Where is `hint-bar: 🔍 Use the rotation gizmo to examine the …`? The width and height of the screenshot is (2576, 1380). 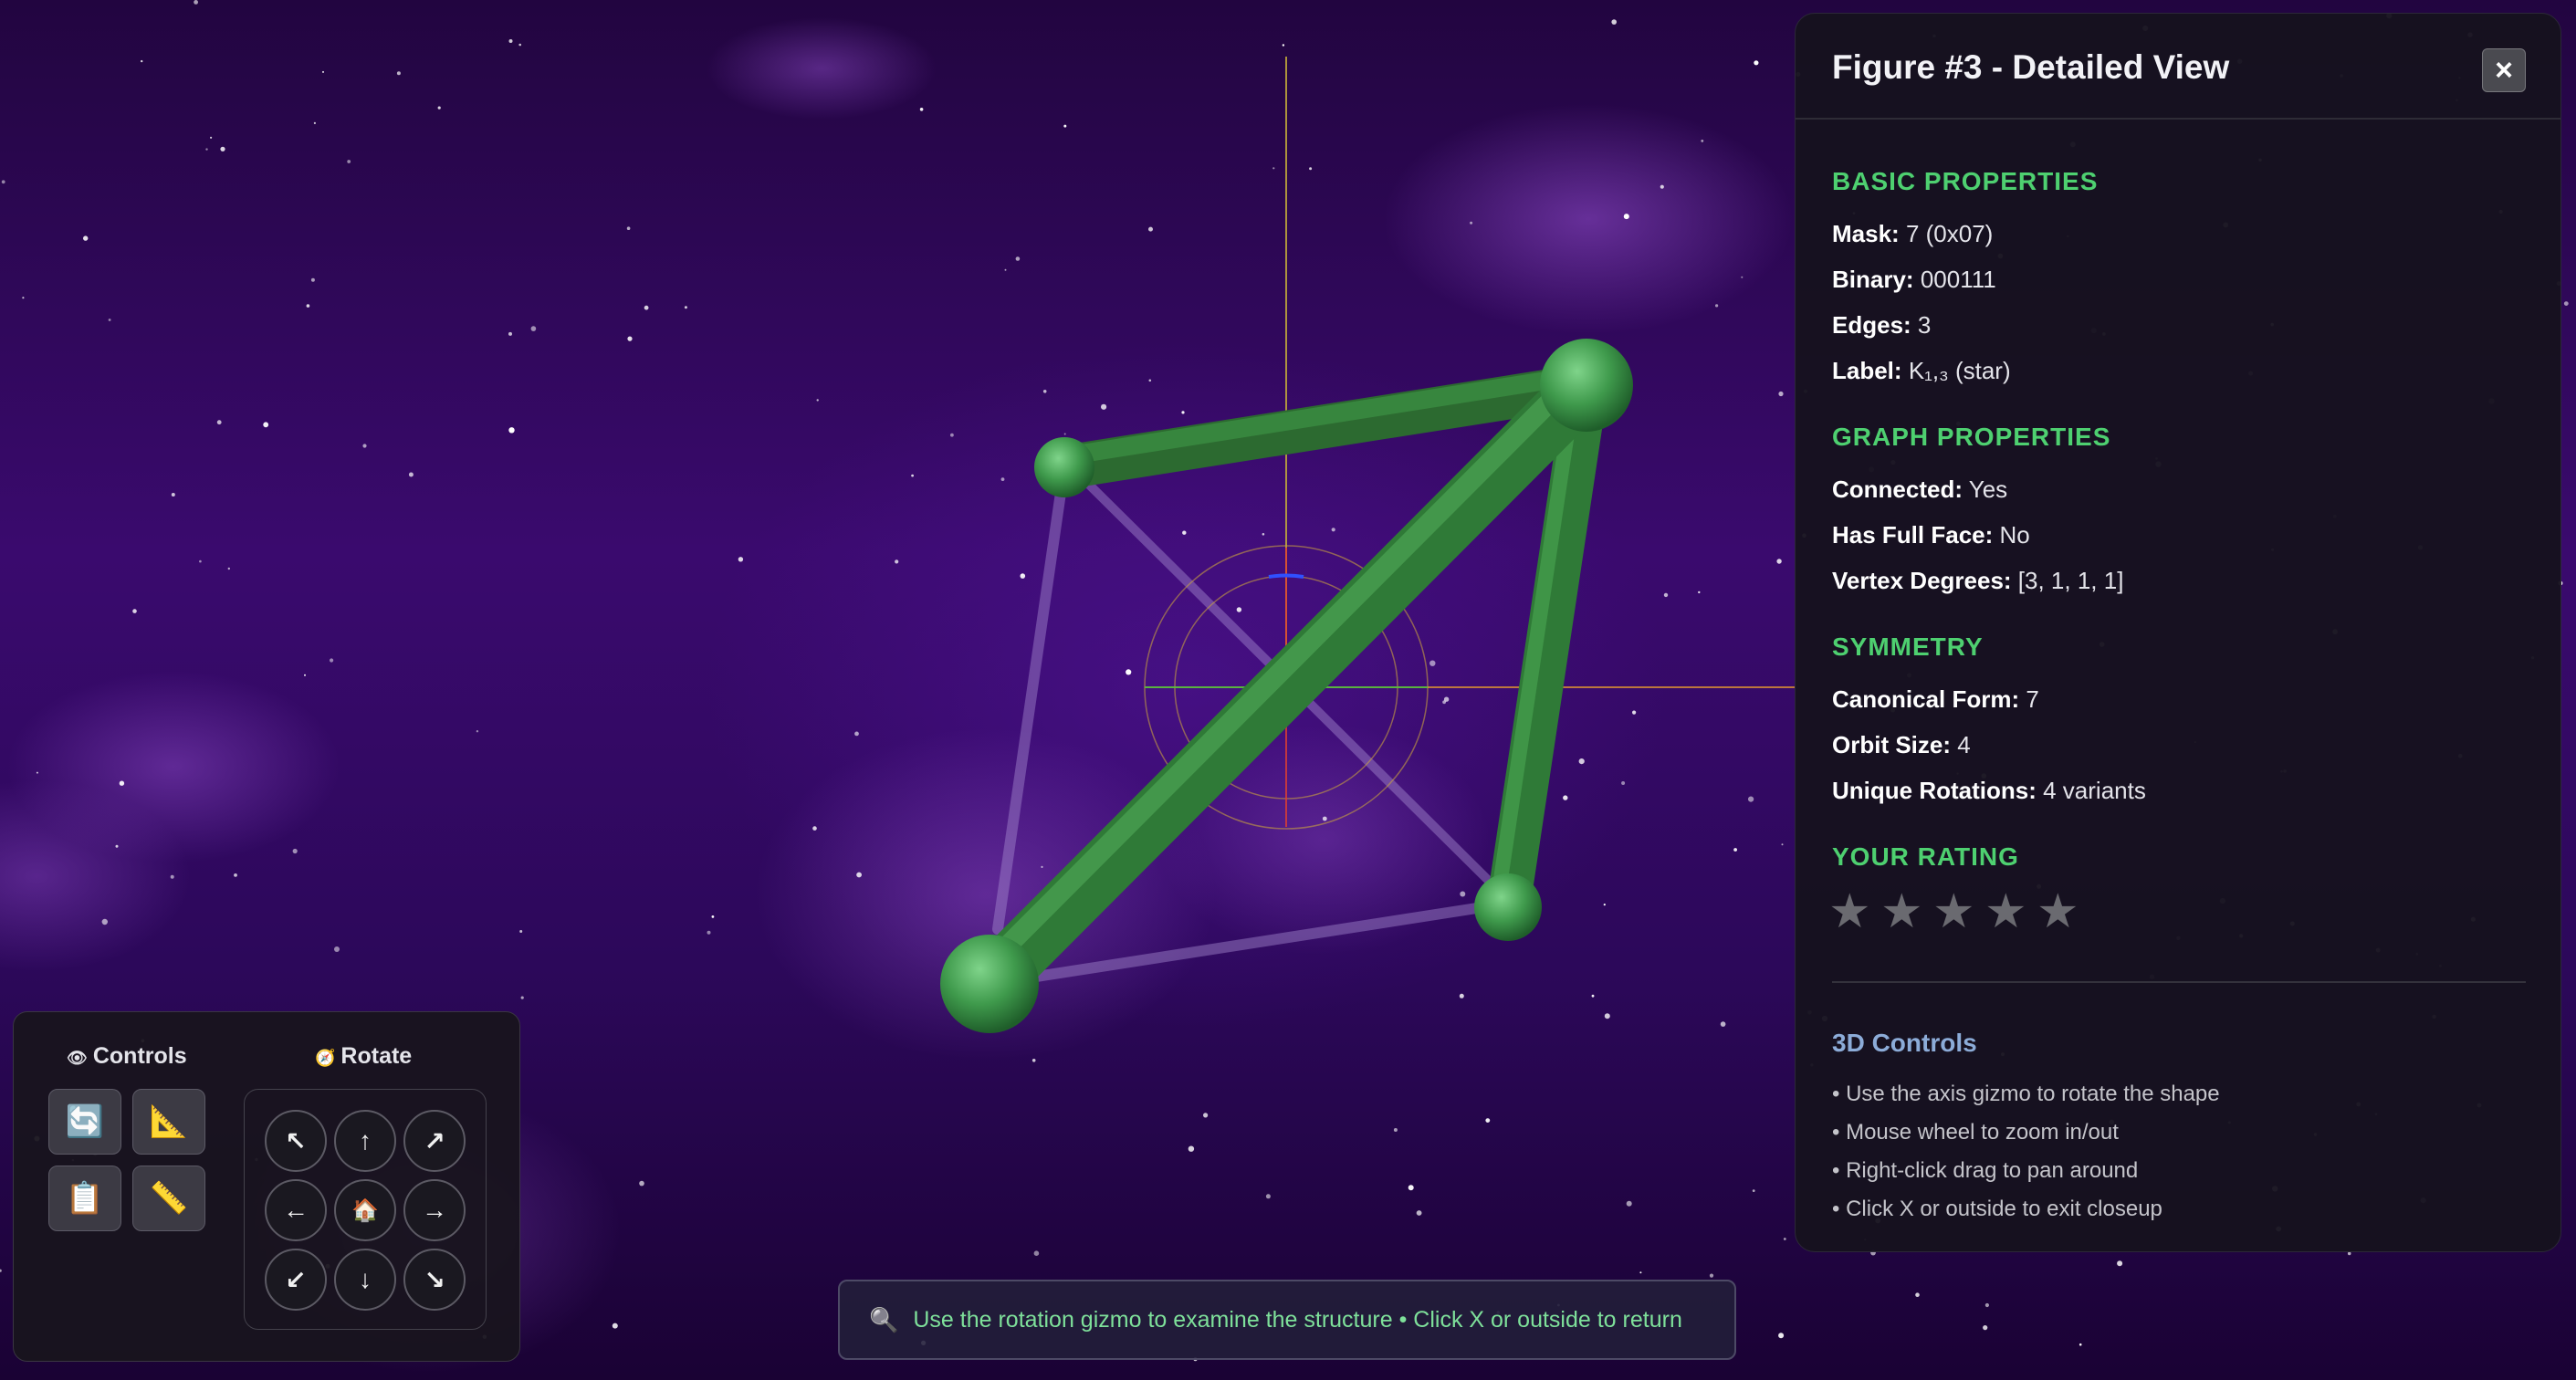
hint-bar: 🔍 Use the rotation gizmo to examine the … is located at coordinates (1287, 1320).